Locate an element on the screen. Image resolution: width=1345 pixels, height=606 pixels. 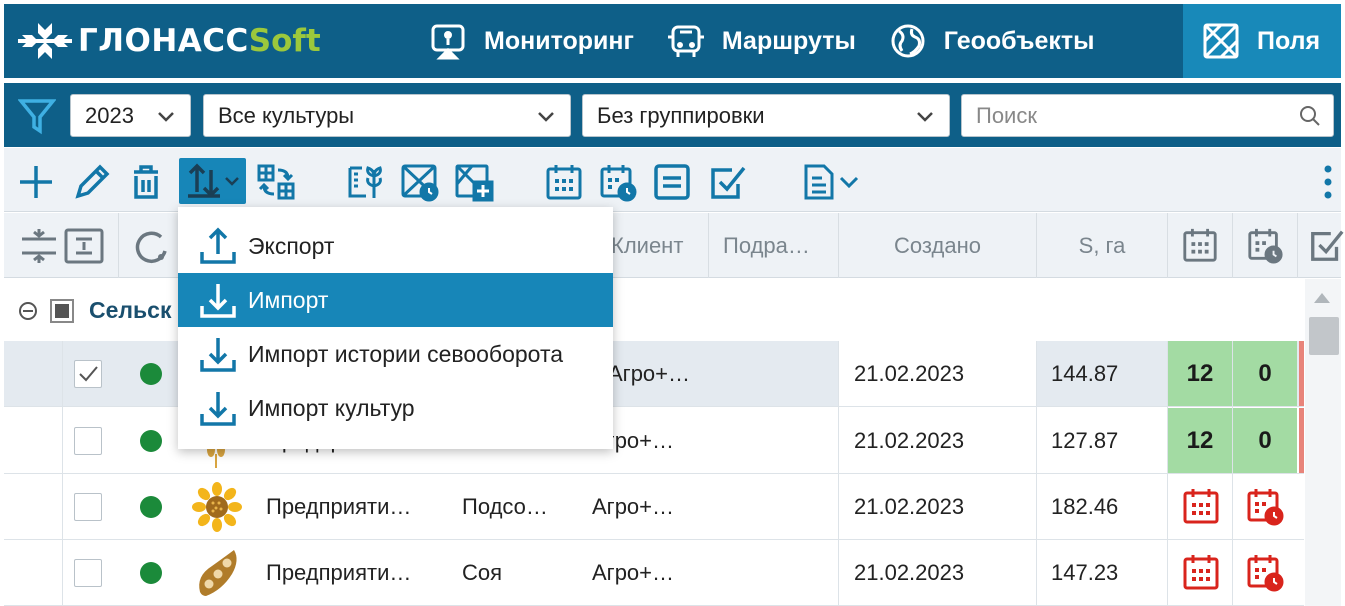
field-icon is located at coordinates (1221, 41).